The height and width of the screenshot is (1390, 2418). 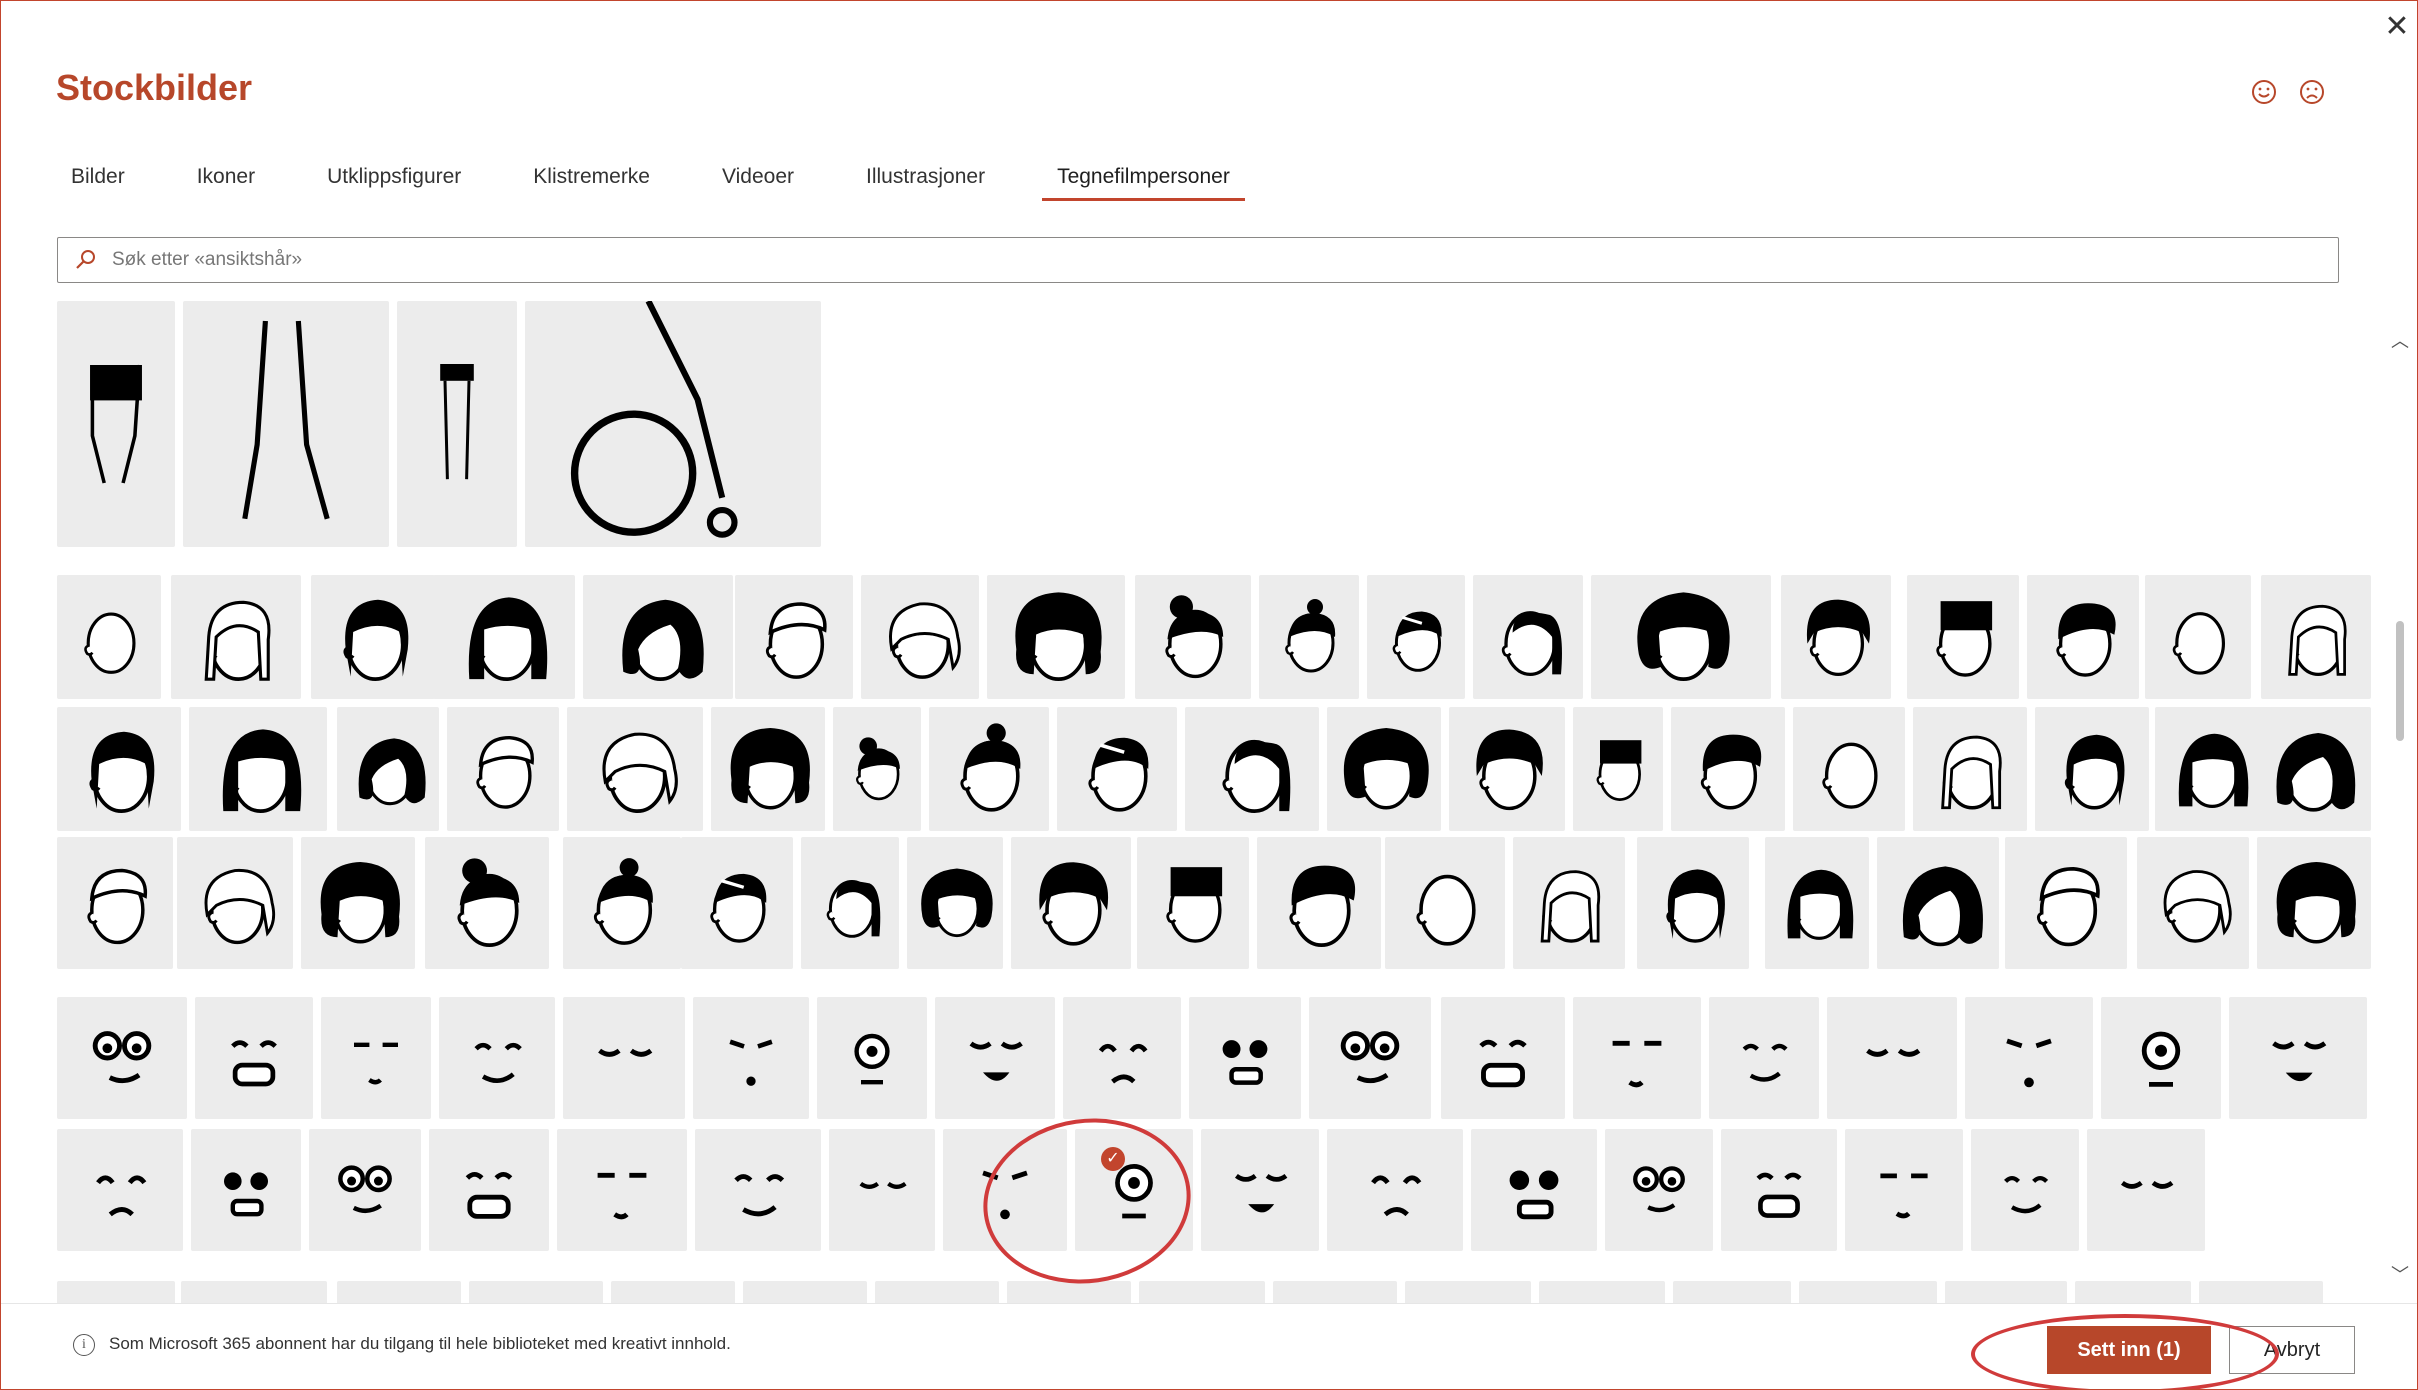 I want to click on scrollbar-thumb, so click(x=2400, y=681).